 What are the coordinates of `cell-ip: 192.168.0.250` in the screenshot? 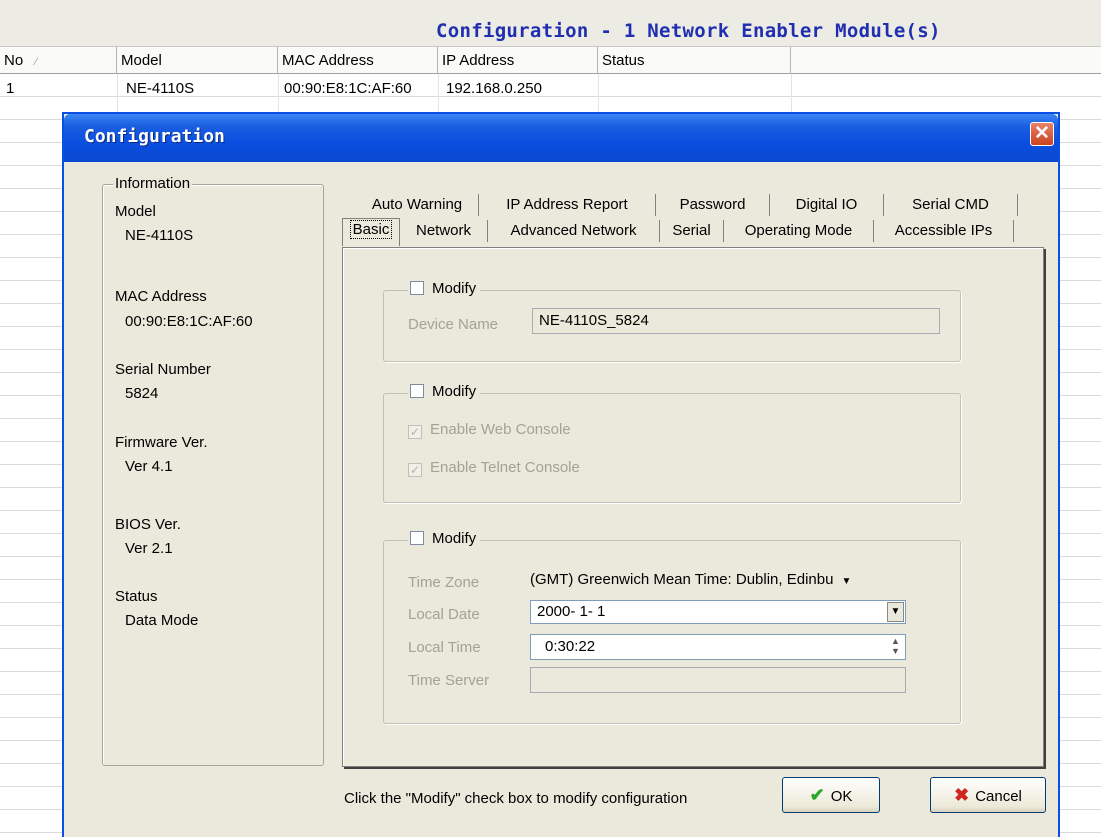 It's located at (494, 88).